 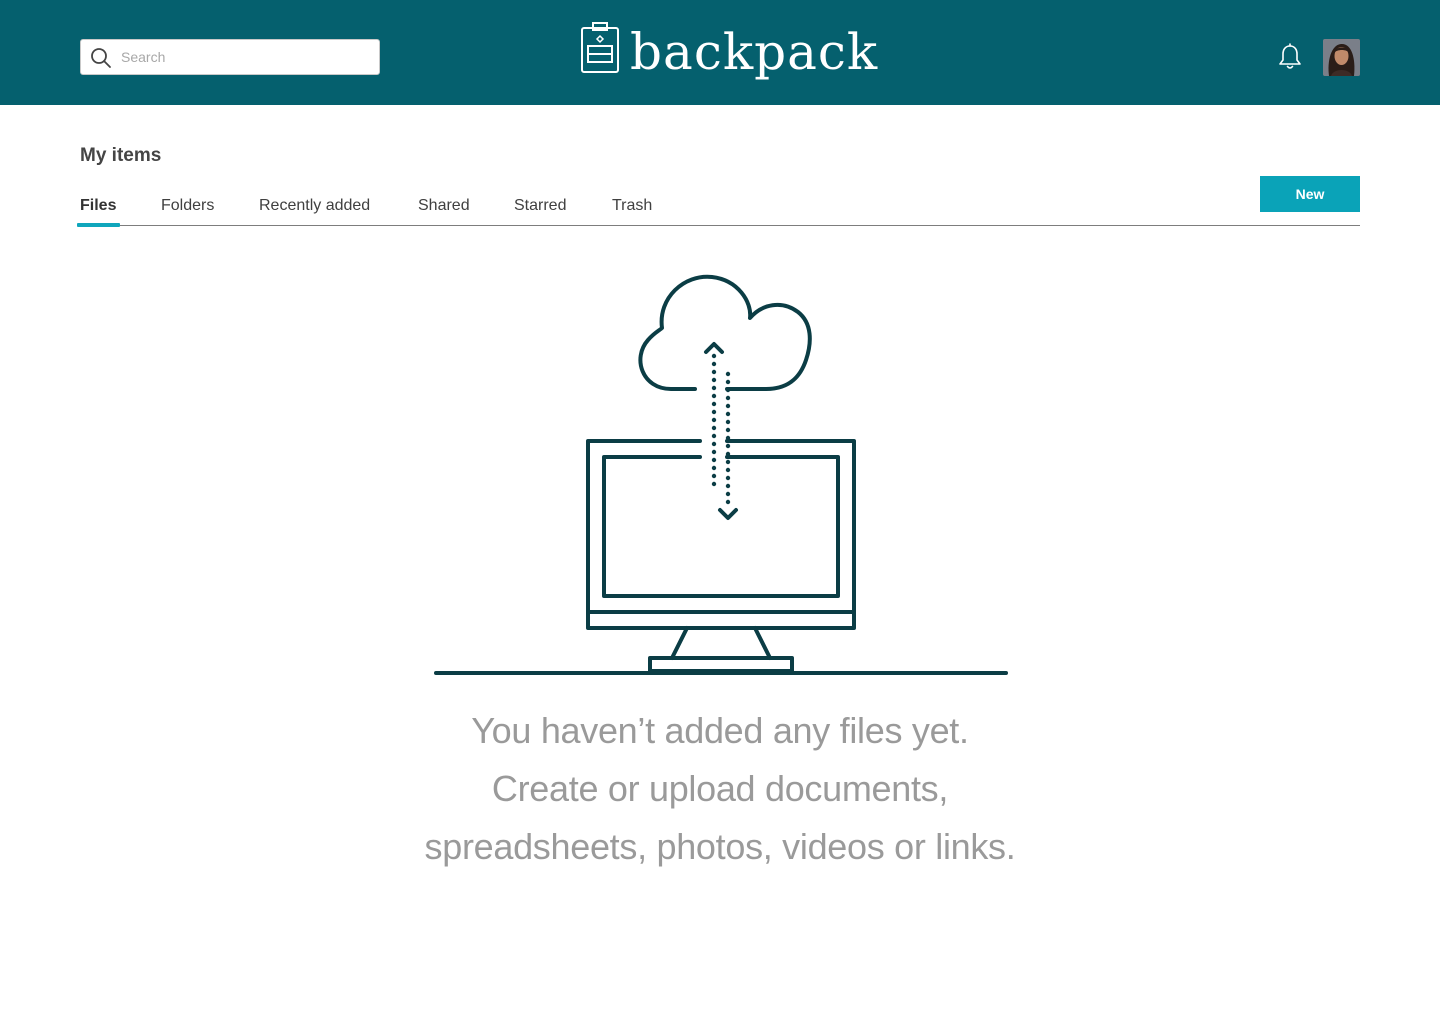 What do you see at coordinates (314, 210) in the screenshot?
I see `tab-recently-added: Recently added` at bounding box center [314, 210].